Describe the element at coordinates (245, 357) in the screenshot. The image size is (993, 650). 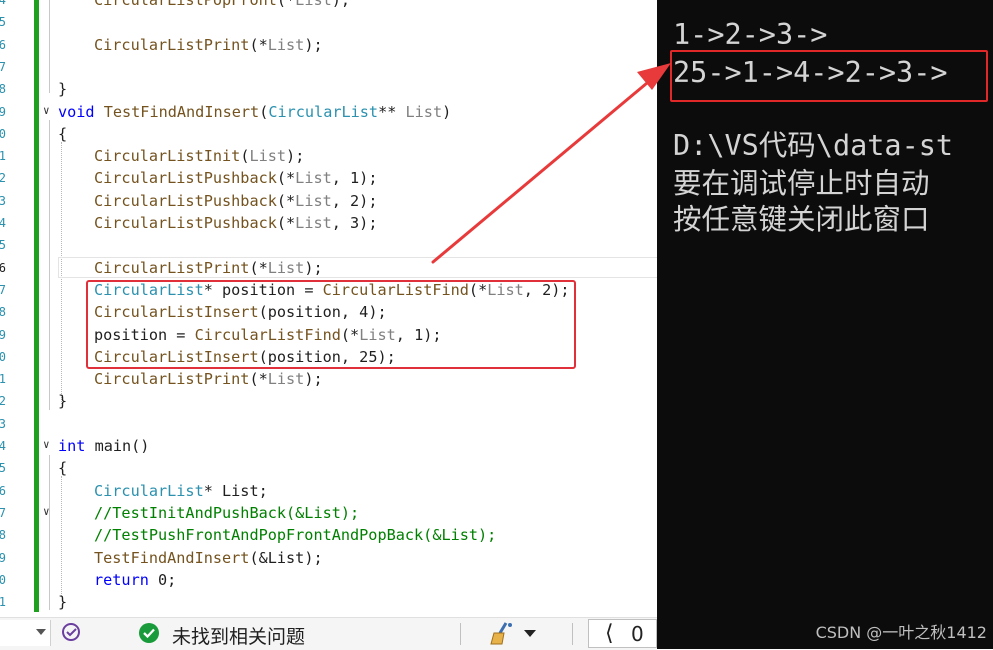
I see `code-line: CircularListInsert(position, 25);` at that location.